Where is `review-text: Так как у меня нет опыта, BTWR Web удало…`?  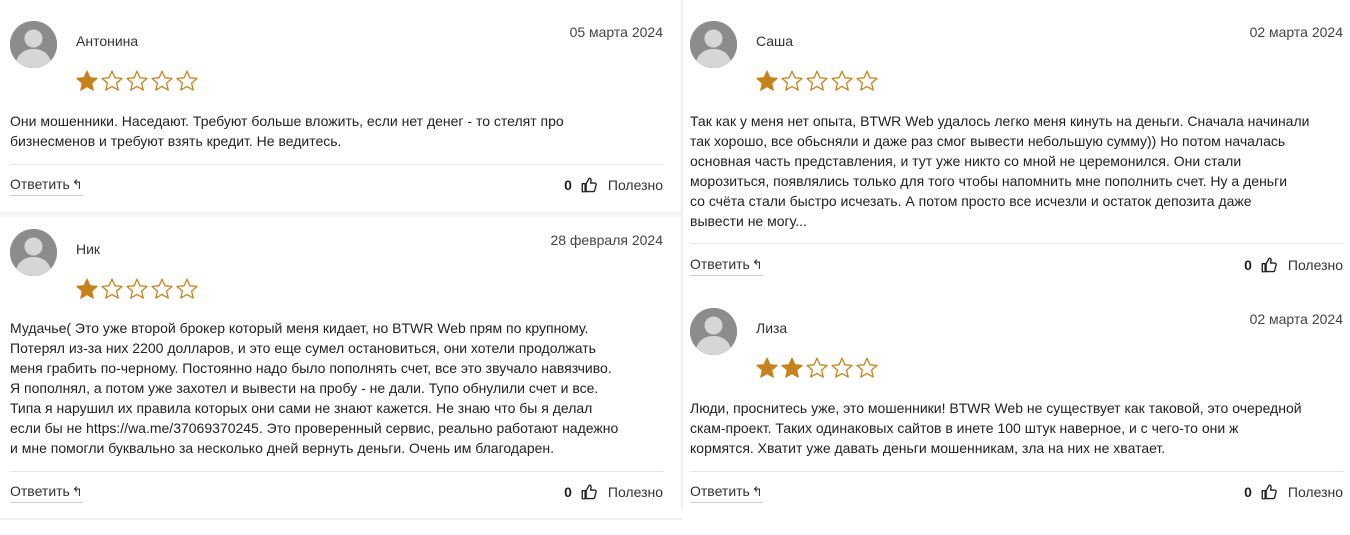
review-text: Так как у меня нет опыта, BTWR Web удало… is located at coordinates (1016, 171).